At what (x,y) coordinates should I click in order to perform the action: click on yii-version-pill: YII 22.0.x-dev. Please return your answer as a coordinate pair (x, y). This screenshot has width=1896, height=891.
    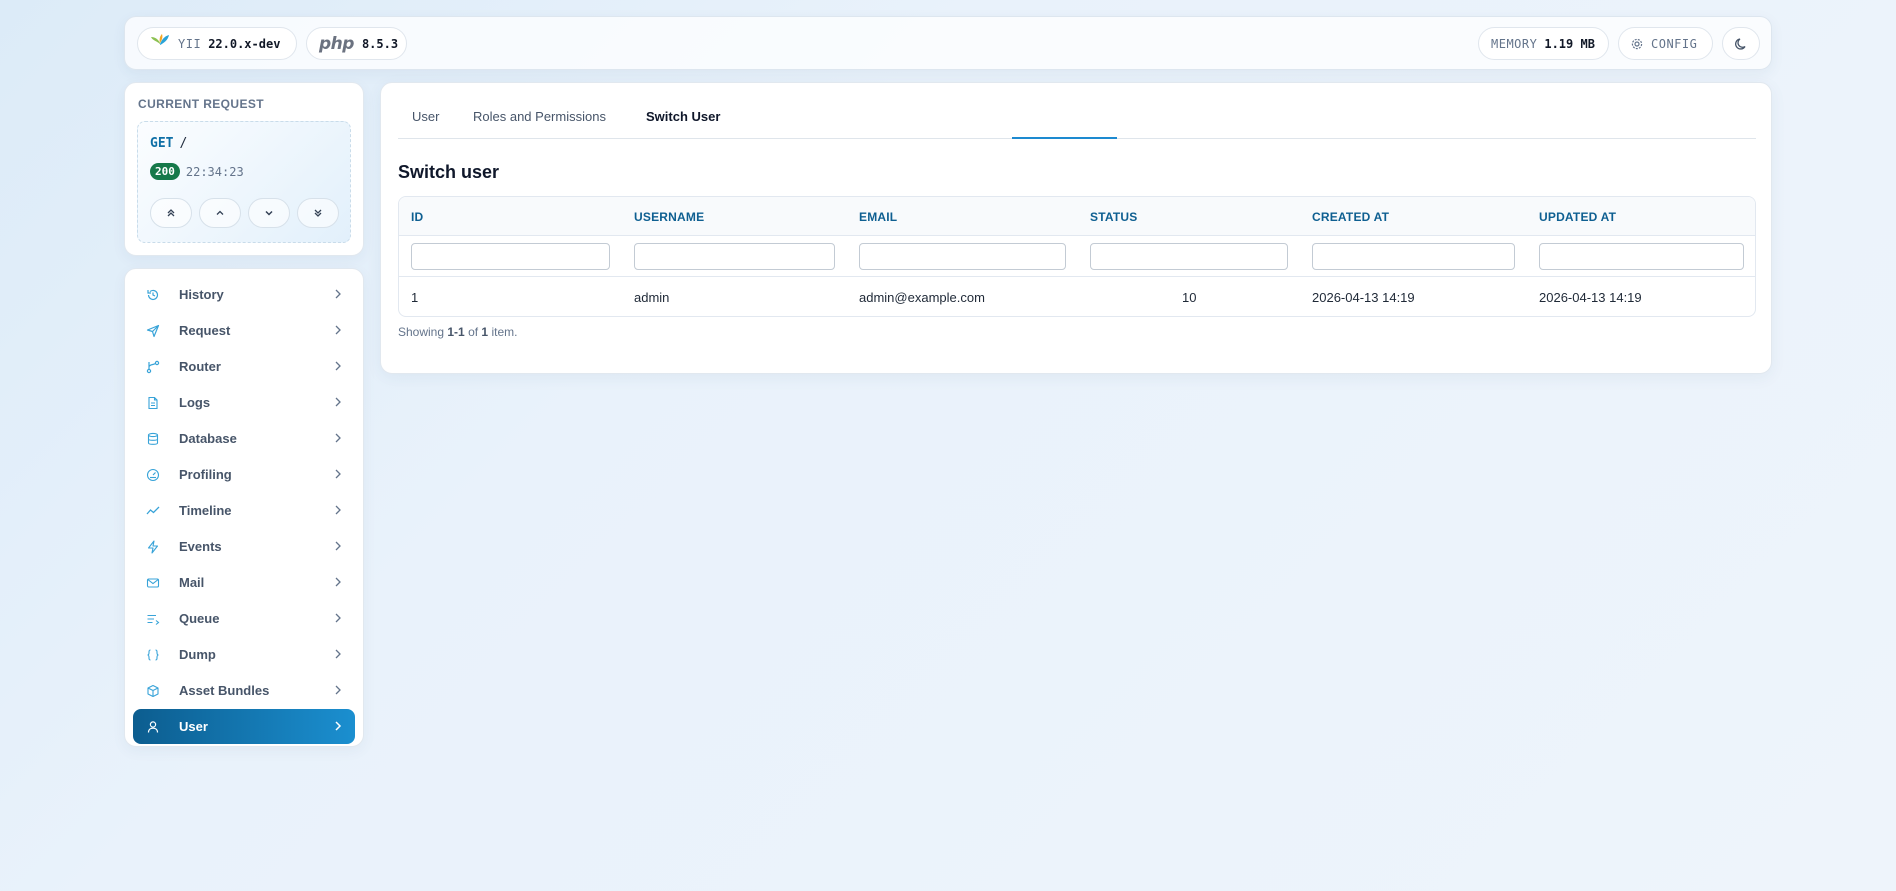
    Looking at the image, I should click on (217, 43).